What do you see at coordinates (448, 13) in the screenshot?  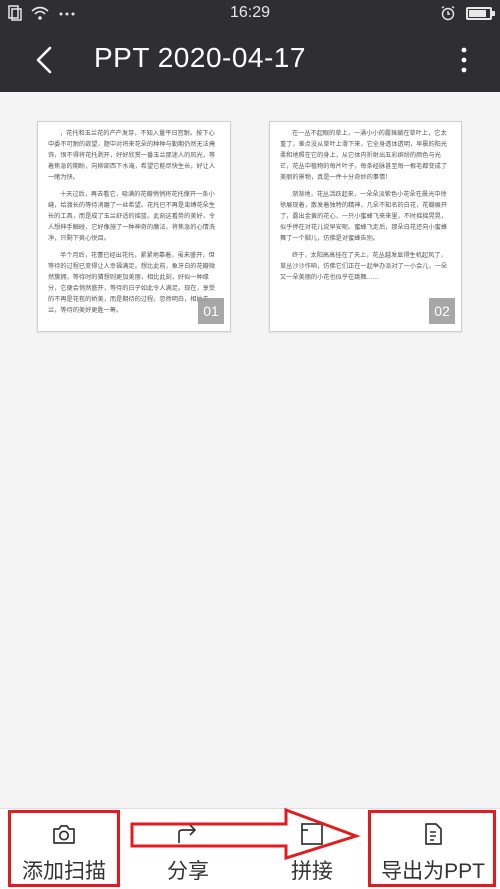 I see `alarm-icon` at bounding box center [448, 13].